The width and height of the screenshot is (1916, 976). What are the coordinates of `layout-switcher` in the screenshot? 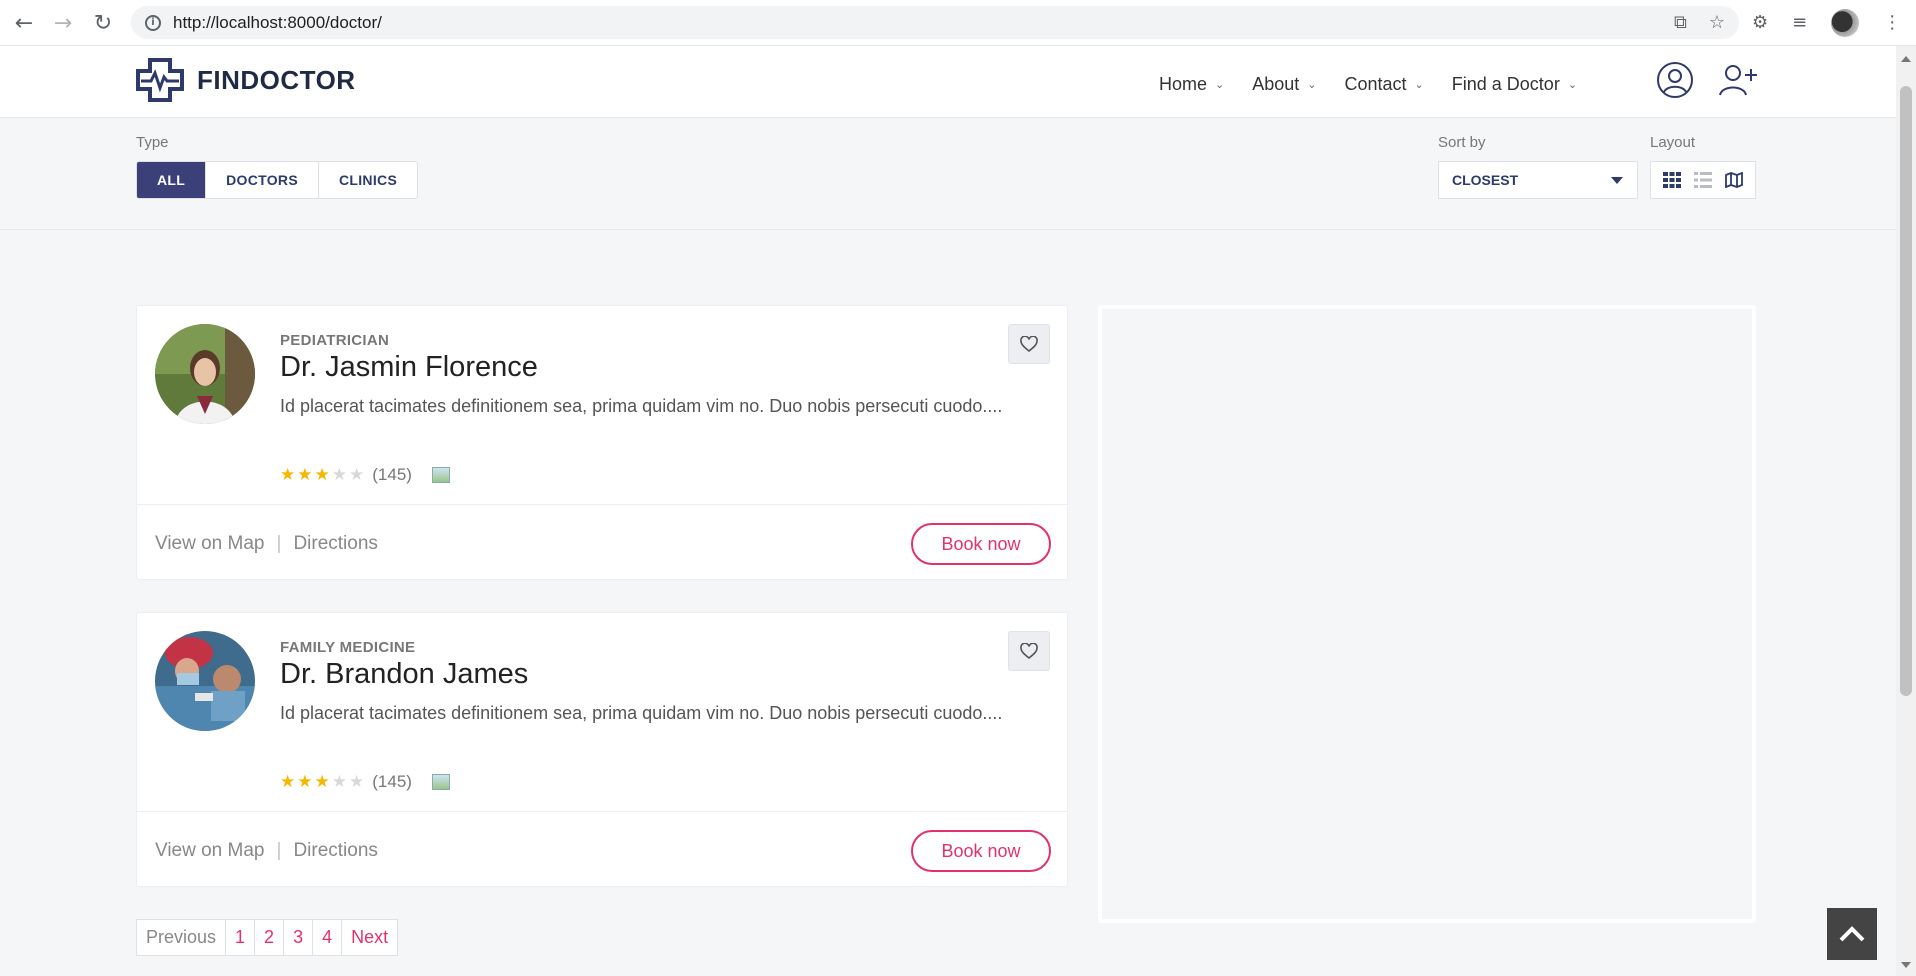 It's located at (1703, 180).